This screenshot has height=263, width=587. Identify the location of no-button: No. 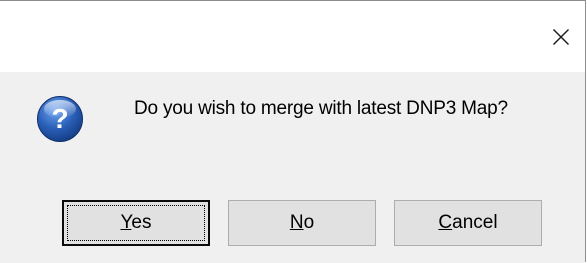
(302, 223).